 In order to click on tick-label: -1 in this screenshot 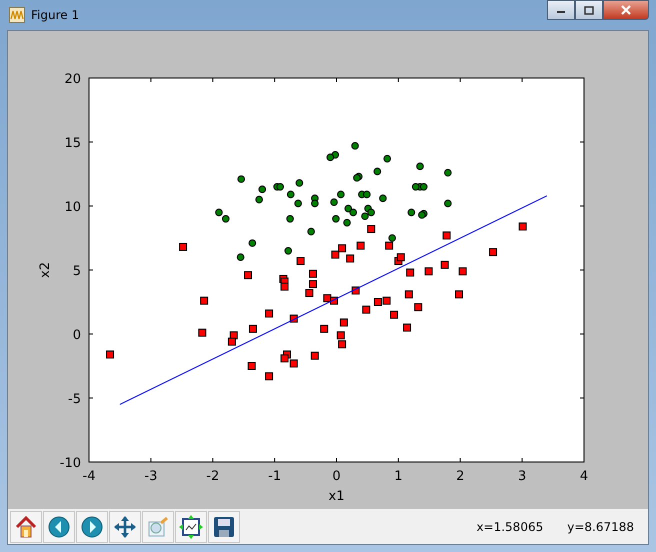, I will do `click(275, 476)`.